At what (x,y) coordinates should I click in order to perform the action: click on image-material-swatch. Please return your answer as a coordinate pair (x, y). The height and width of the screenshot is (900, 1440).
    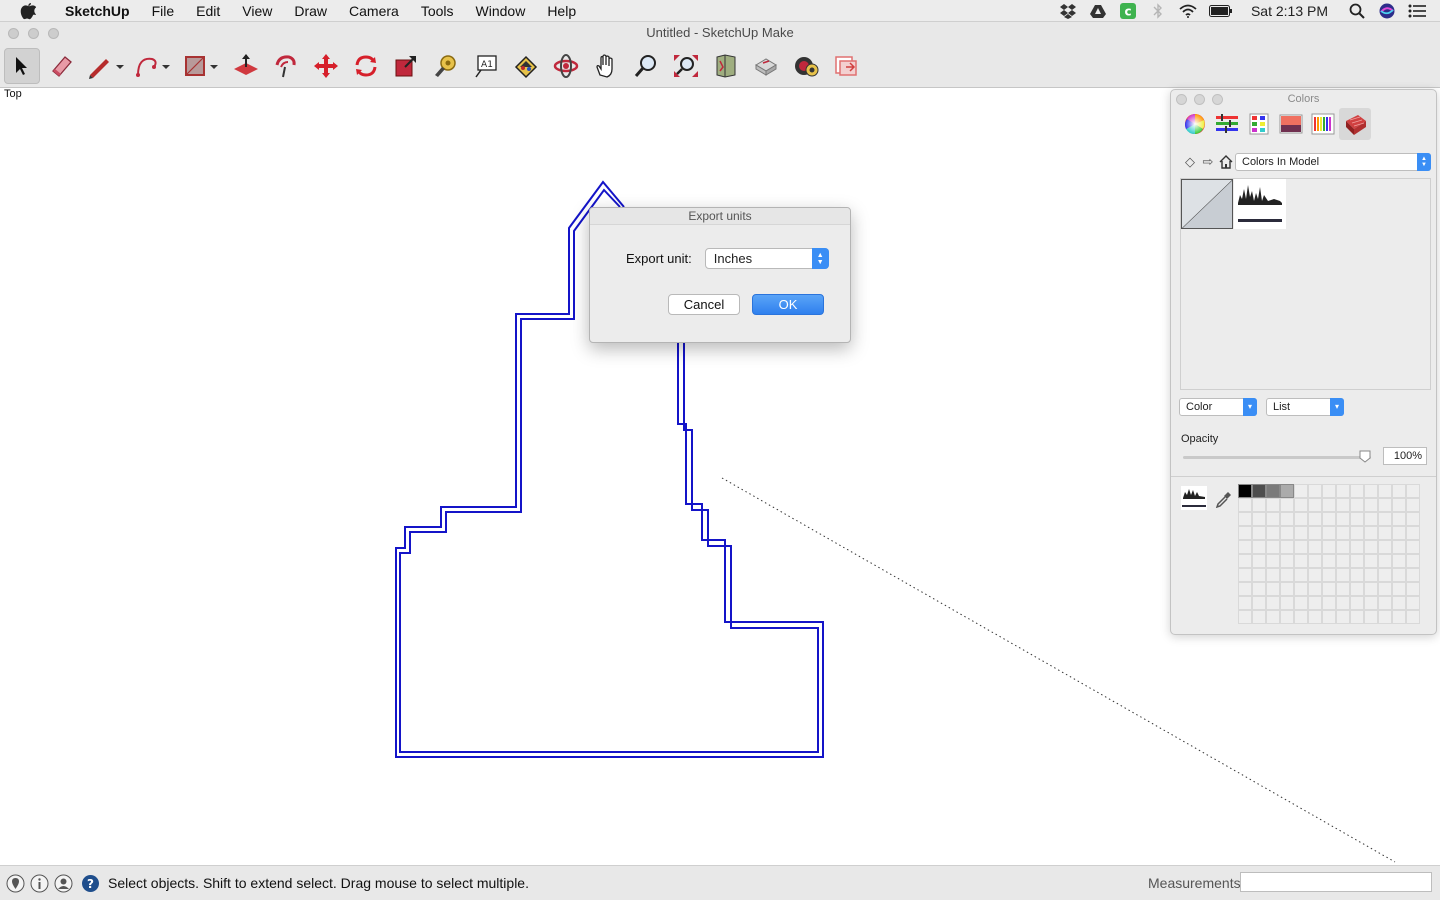
    Looking at the image, I should click on (1260, 204).